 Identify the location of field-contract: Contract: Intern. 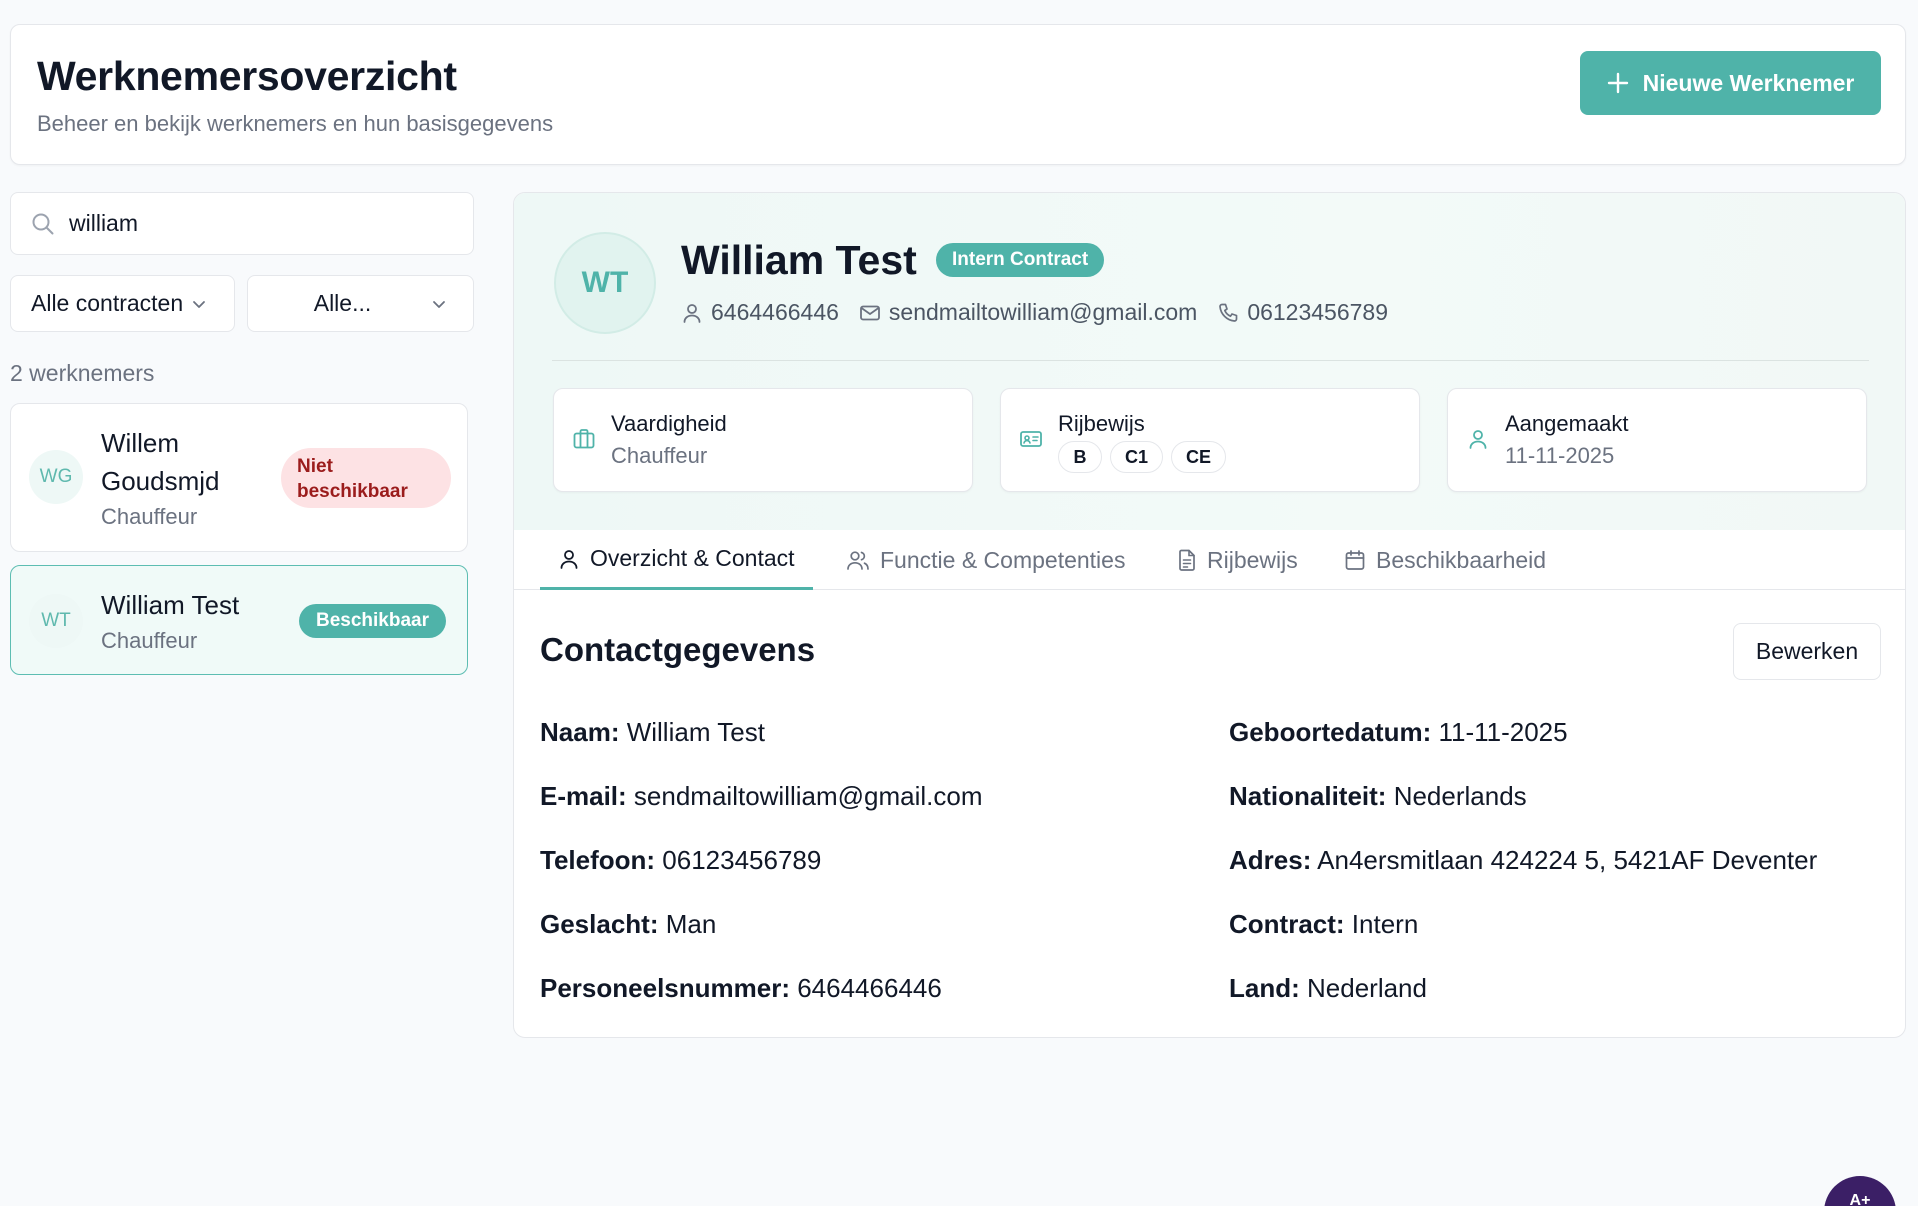
(1323, 924).